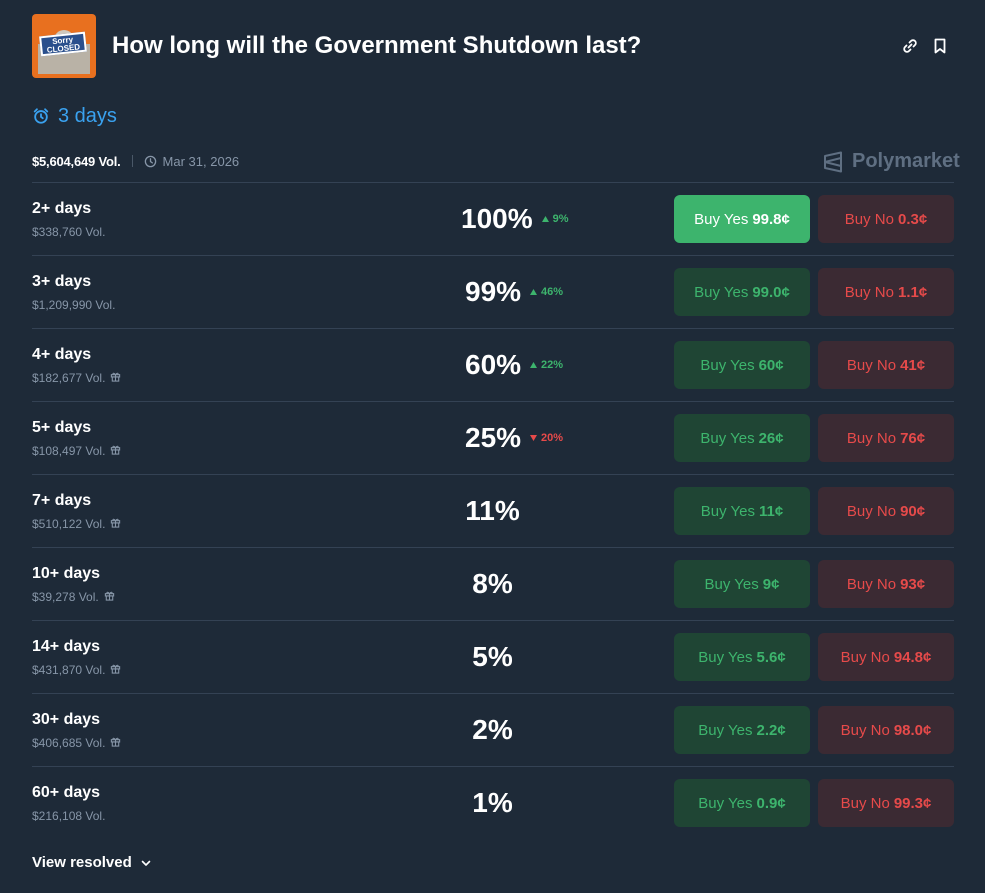  What do you see at coordinates (69, 524) in the screenshot?
I see `outcome-volume-text: $510,122 Vol.` at bounding box center [69, 524].